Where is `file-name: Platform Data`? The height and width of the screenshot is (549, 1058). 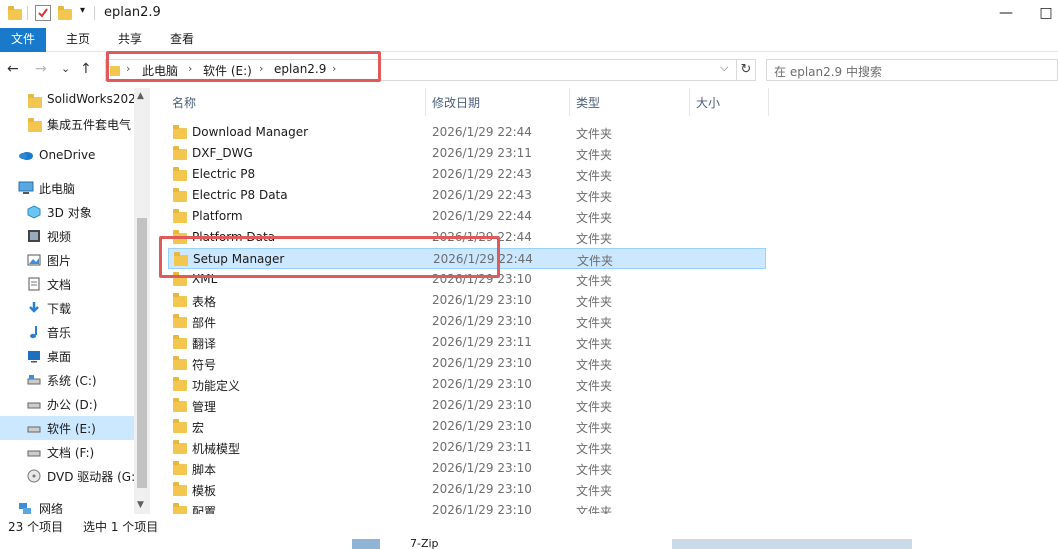
file-name: Platform Data is located at coordinates (234, 237).